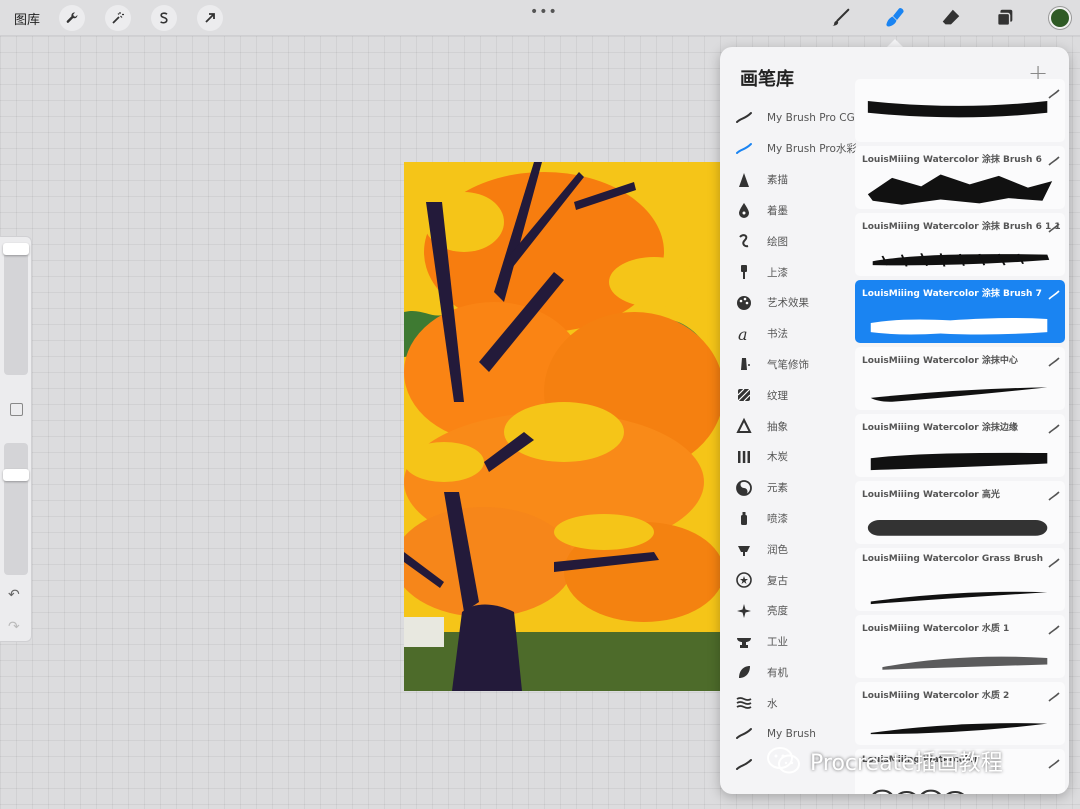  What do you see at coordinates (14, 595) in the screenshot?
I see `undo-icon: ↶` at bounding box center [14, 595].